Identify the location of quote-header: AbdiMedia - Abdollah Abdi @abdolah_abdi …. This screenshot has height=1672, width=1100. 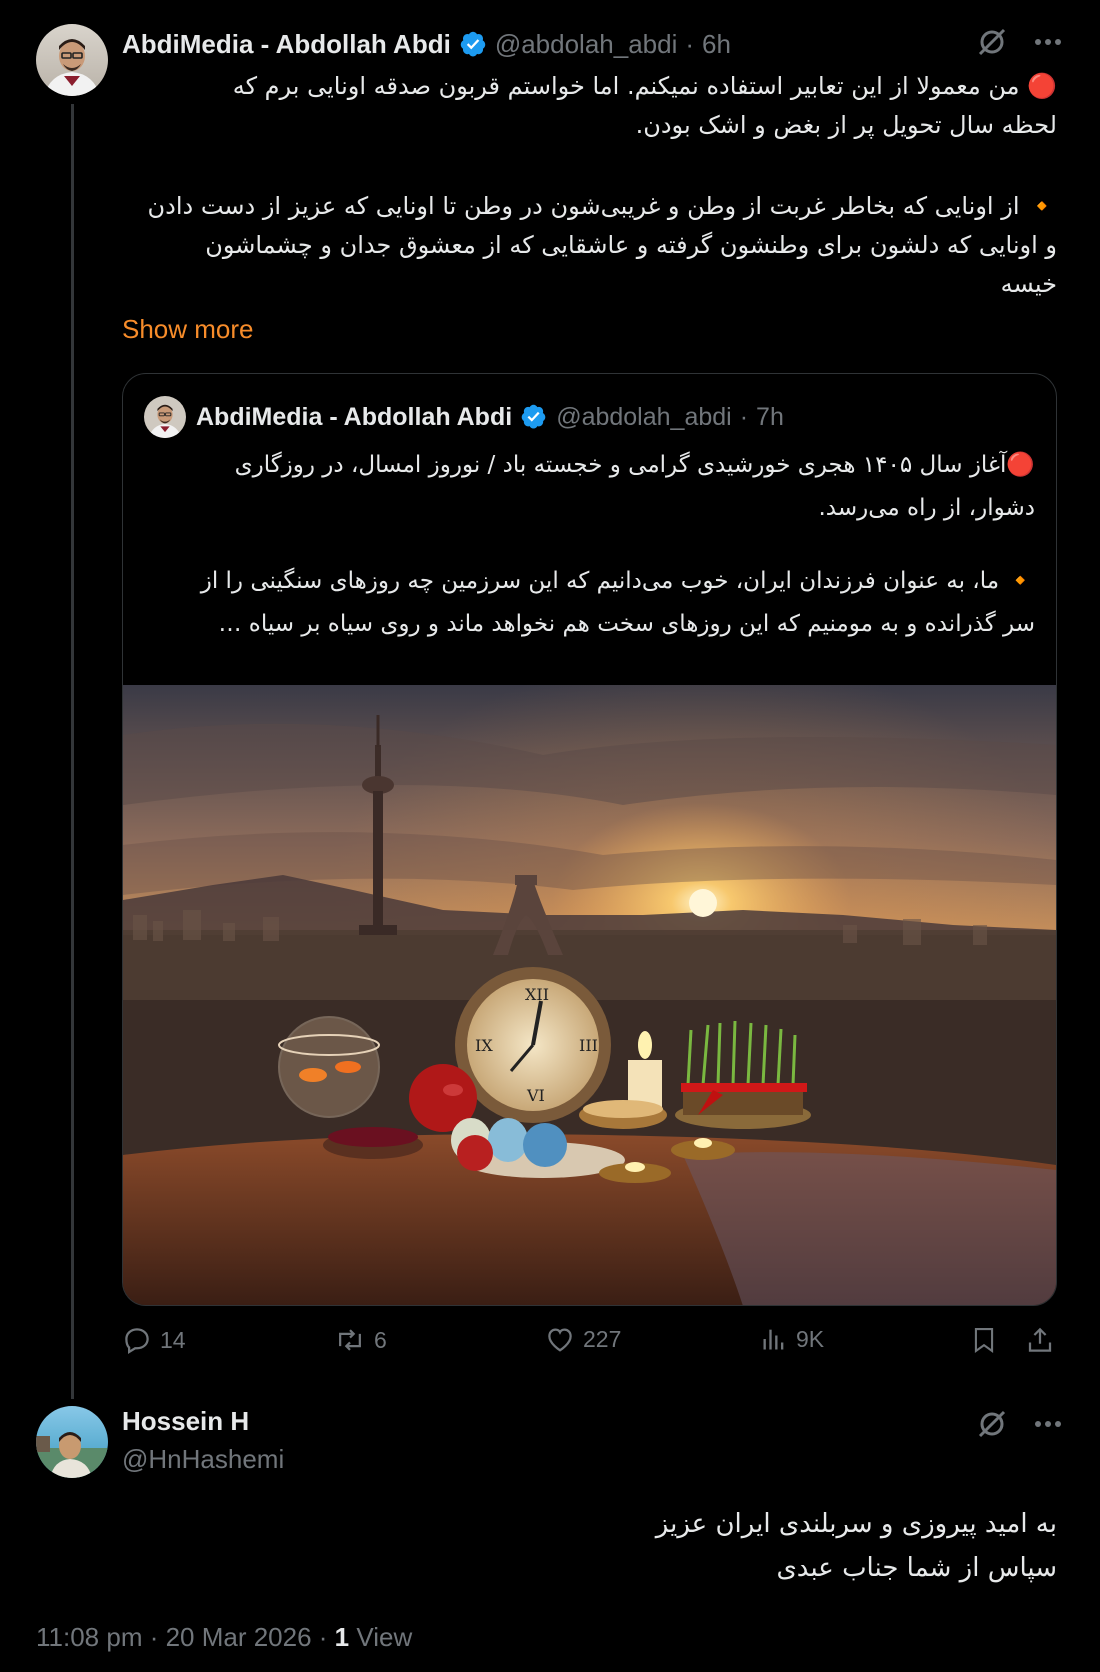
(490, 417).